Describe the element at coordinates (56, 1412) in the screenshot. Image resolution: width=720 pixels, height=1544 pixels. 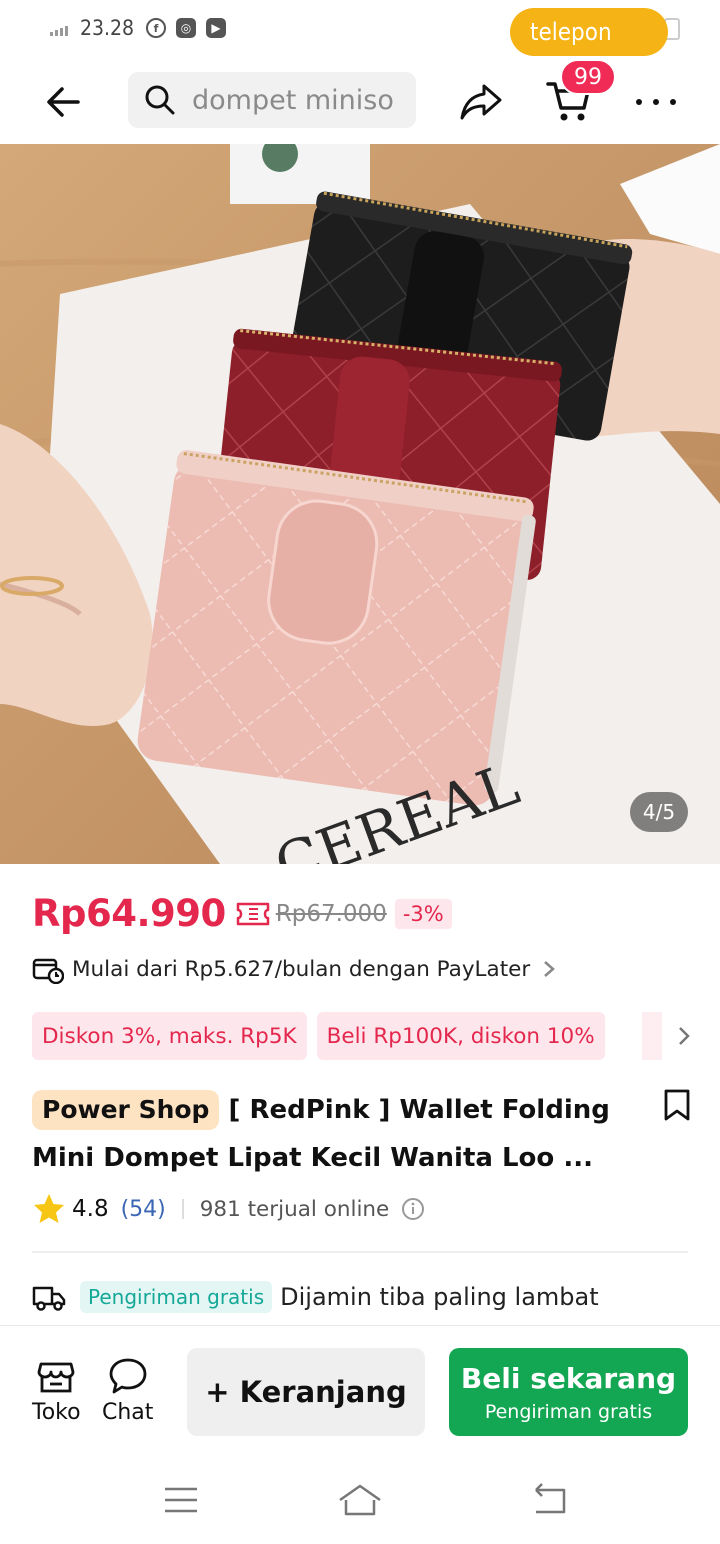
I see `shop-label: Toko` at that location.